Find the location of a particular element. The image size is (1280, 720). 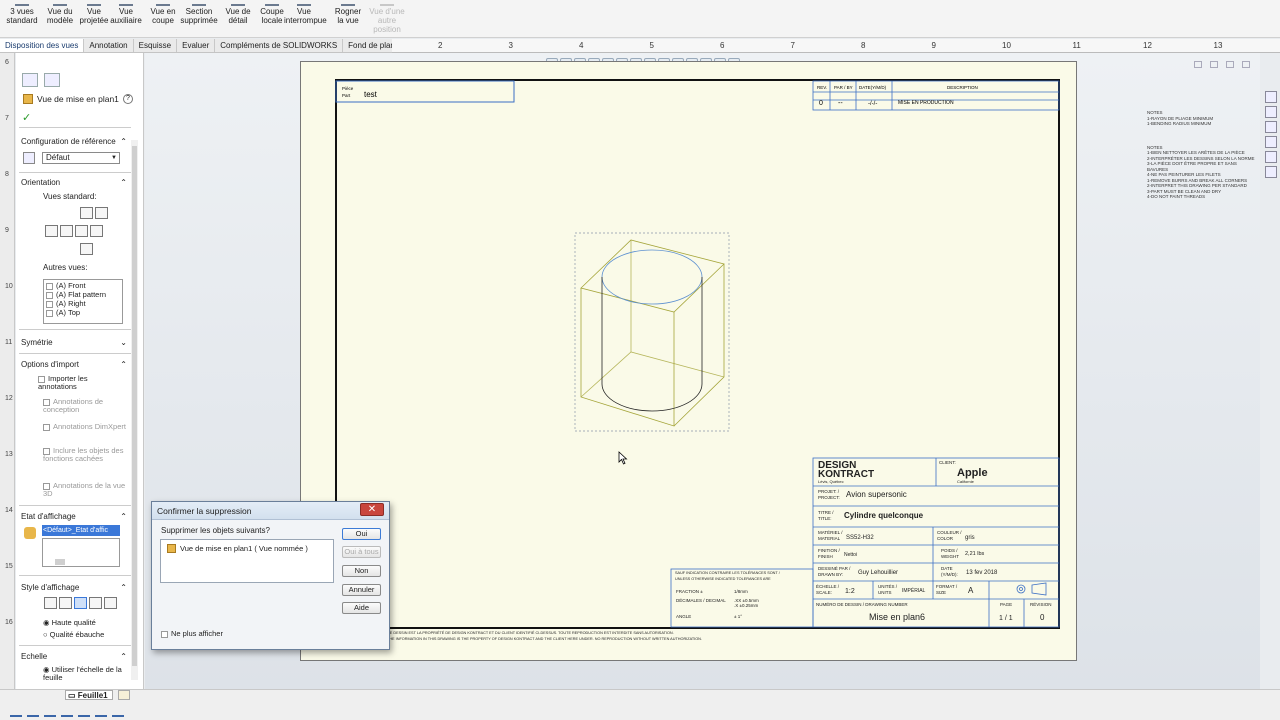

section-ref-config: Configuration de référence ⌃ is located at coordinates (74, 141).